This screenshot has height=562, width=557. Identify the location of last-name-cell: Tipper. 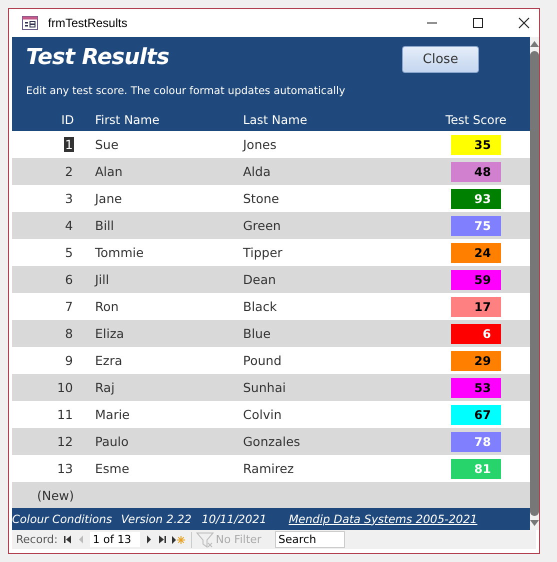
(331, 252).